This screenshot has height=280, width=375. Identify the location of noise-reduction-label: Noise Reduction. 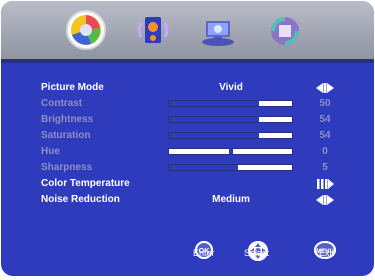
(80, 199).